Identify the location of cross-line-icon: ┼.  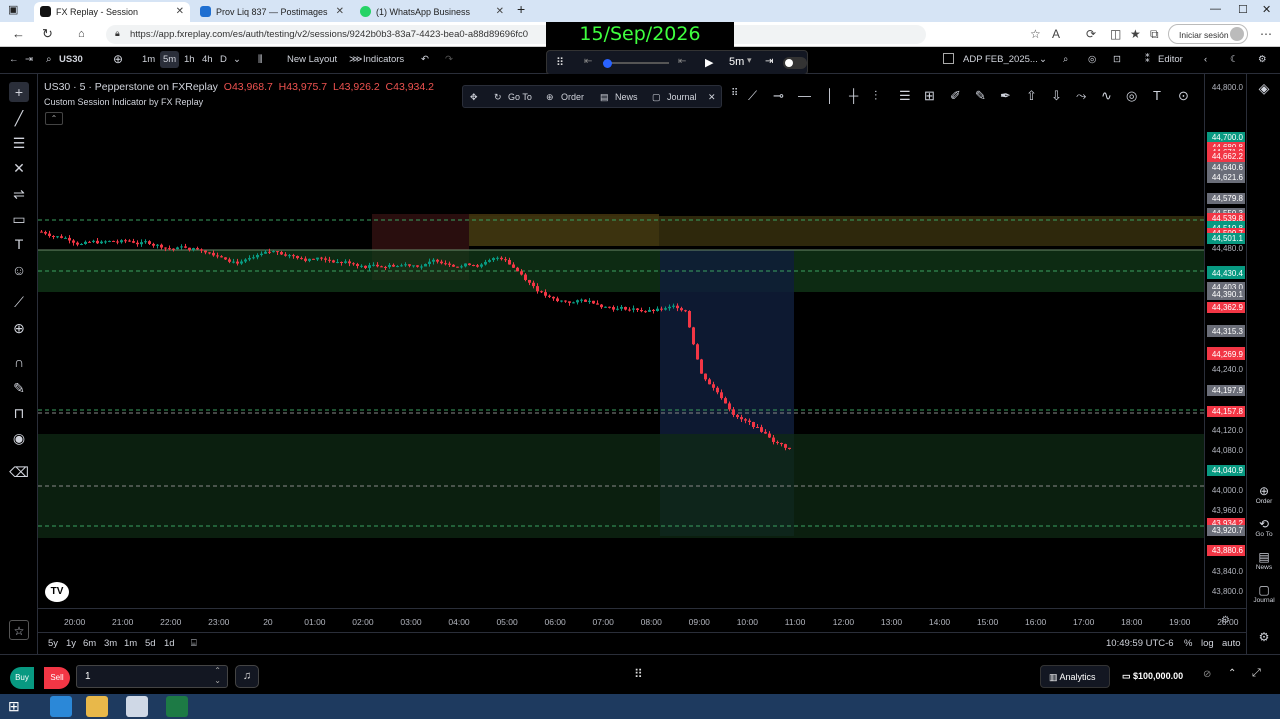
(853, 95).